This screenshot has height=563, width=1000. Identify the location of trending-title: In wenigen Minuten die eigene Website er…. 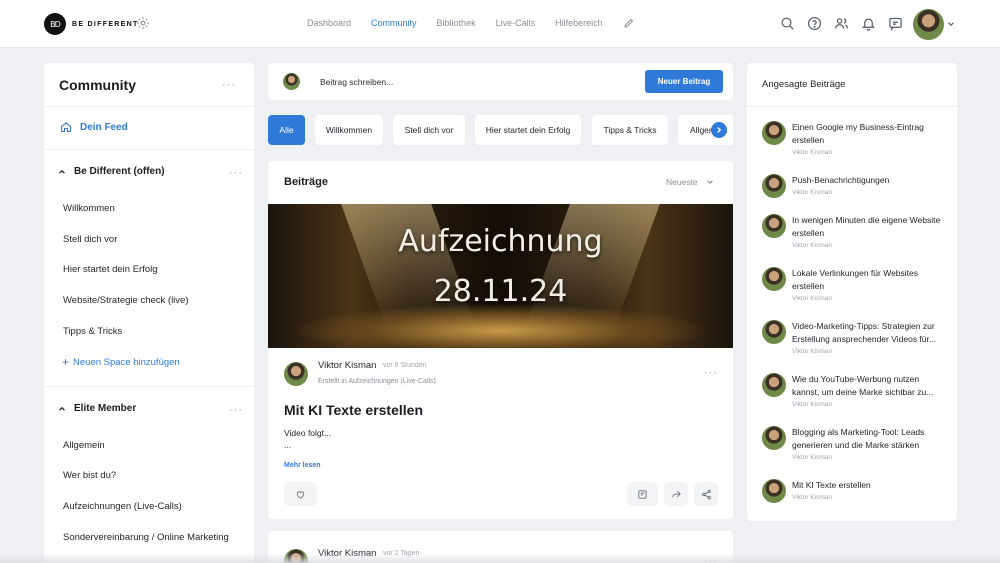
(869, 227).